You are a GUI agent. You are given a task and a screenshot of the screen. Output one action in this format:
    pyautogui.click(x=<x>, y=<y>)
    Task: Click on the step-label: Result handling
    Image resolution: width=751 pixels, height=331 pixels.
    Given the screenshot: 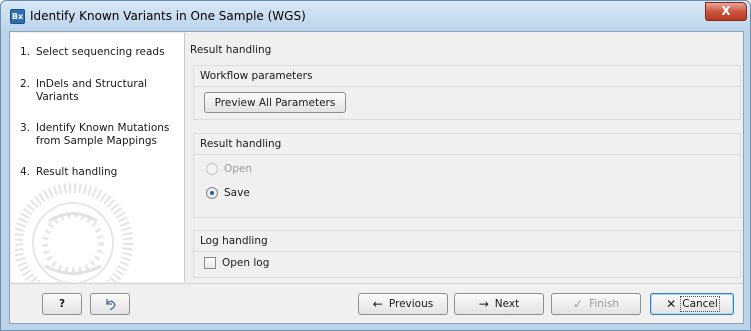 What is the action you would take?
    pyautogui.click(x=77, y=172)
    